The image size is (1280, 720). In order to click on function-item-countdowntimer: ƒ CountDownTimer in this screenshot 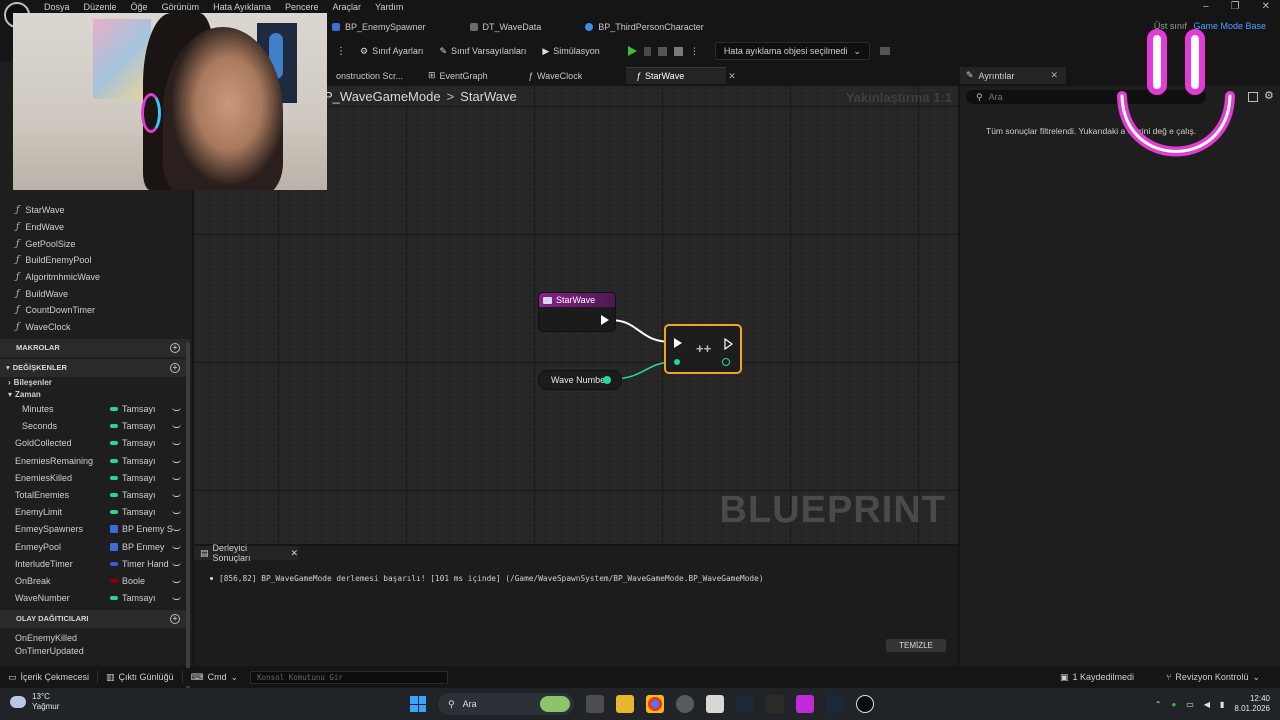, I will do `click(95, 310)`.